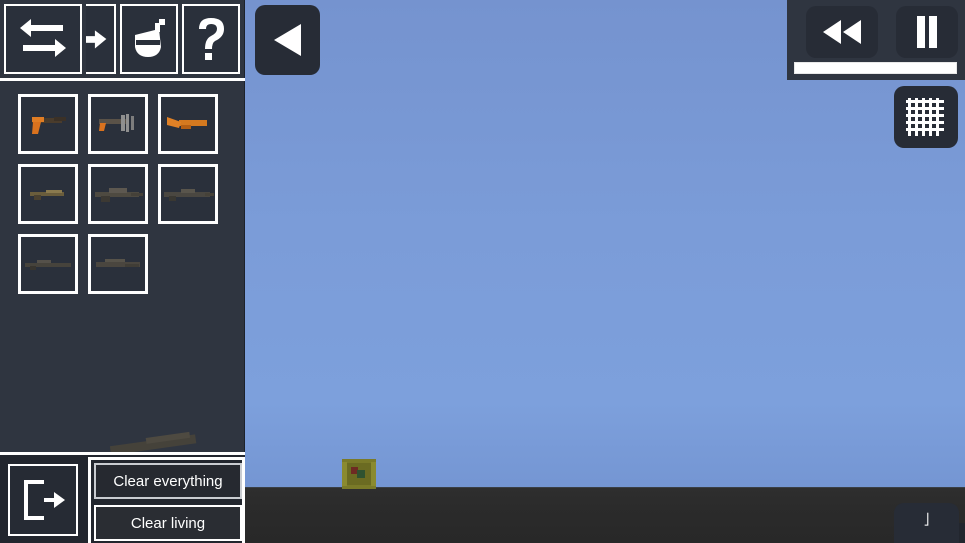  I want to click on weapon-icon-assault-rifle, so click(118, 194).